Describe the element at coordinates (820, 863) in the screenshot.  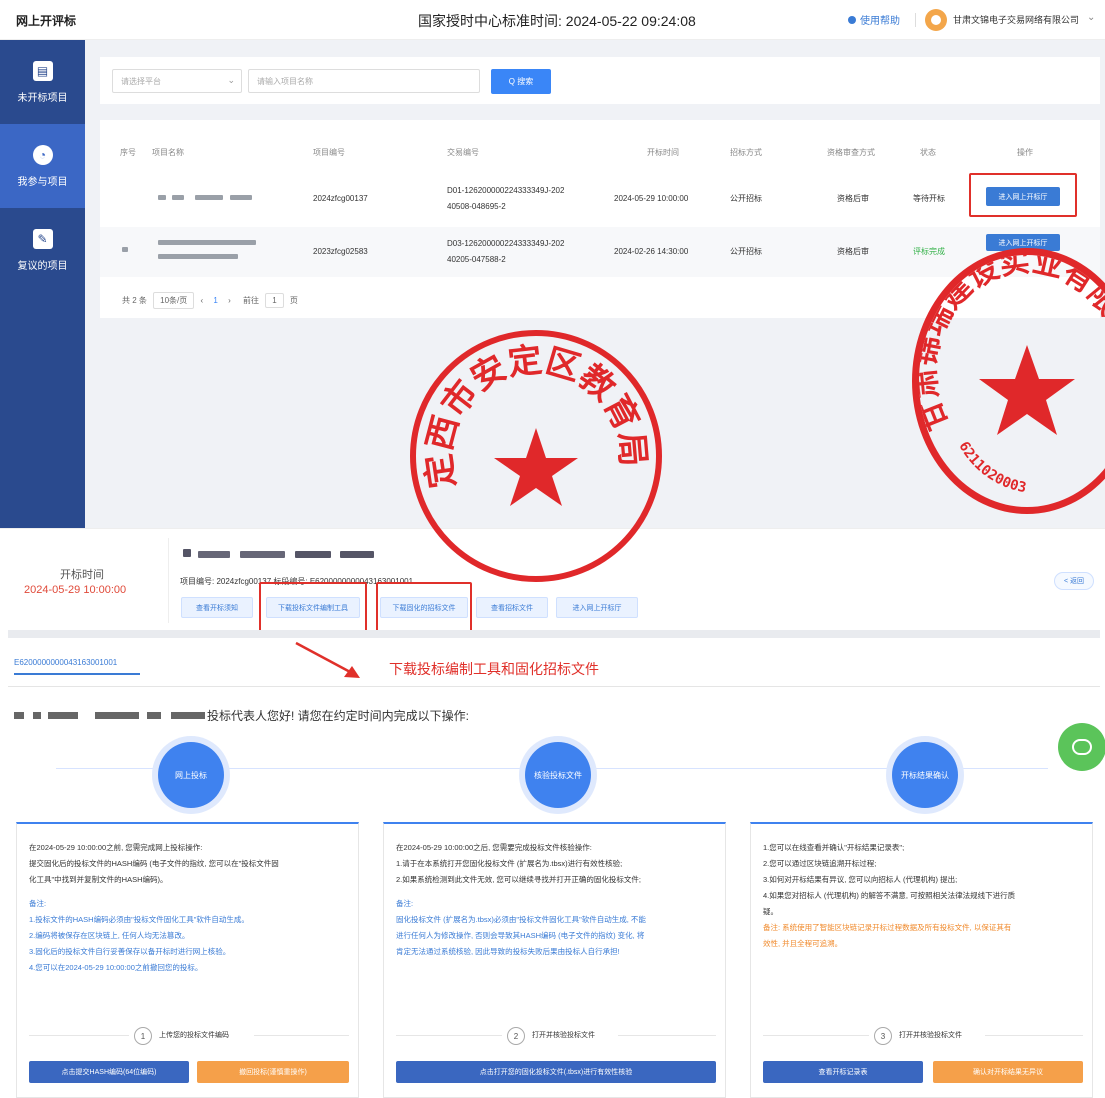
I see `panel-line: 2.您可以通过区块链追溯开标过程;` at that location.